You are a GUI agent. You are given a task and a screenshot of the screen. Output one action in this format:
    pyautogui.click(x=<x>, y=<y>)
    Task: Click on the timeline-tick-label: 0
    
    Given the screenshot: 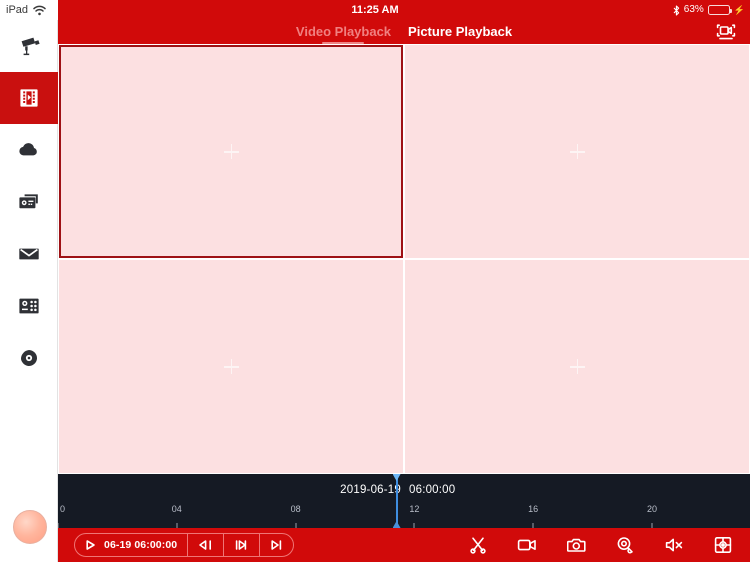 What is the action you would take?
    pyautogui.click(x=63, y=509)
    